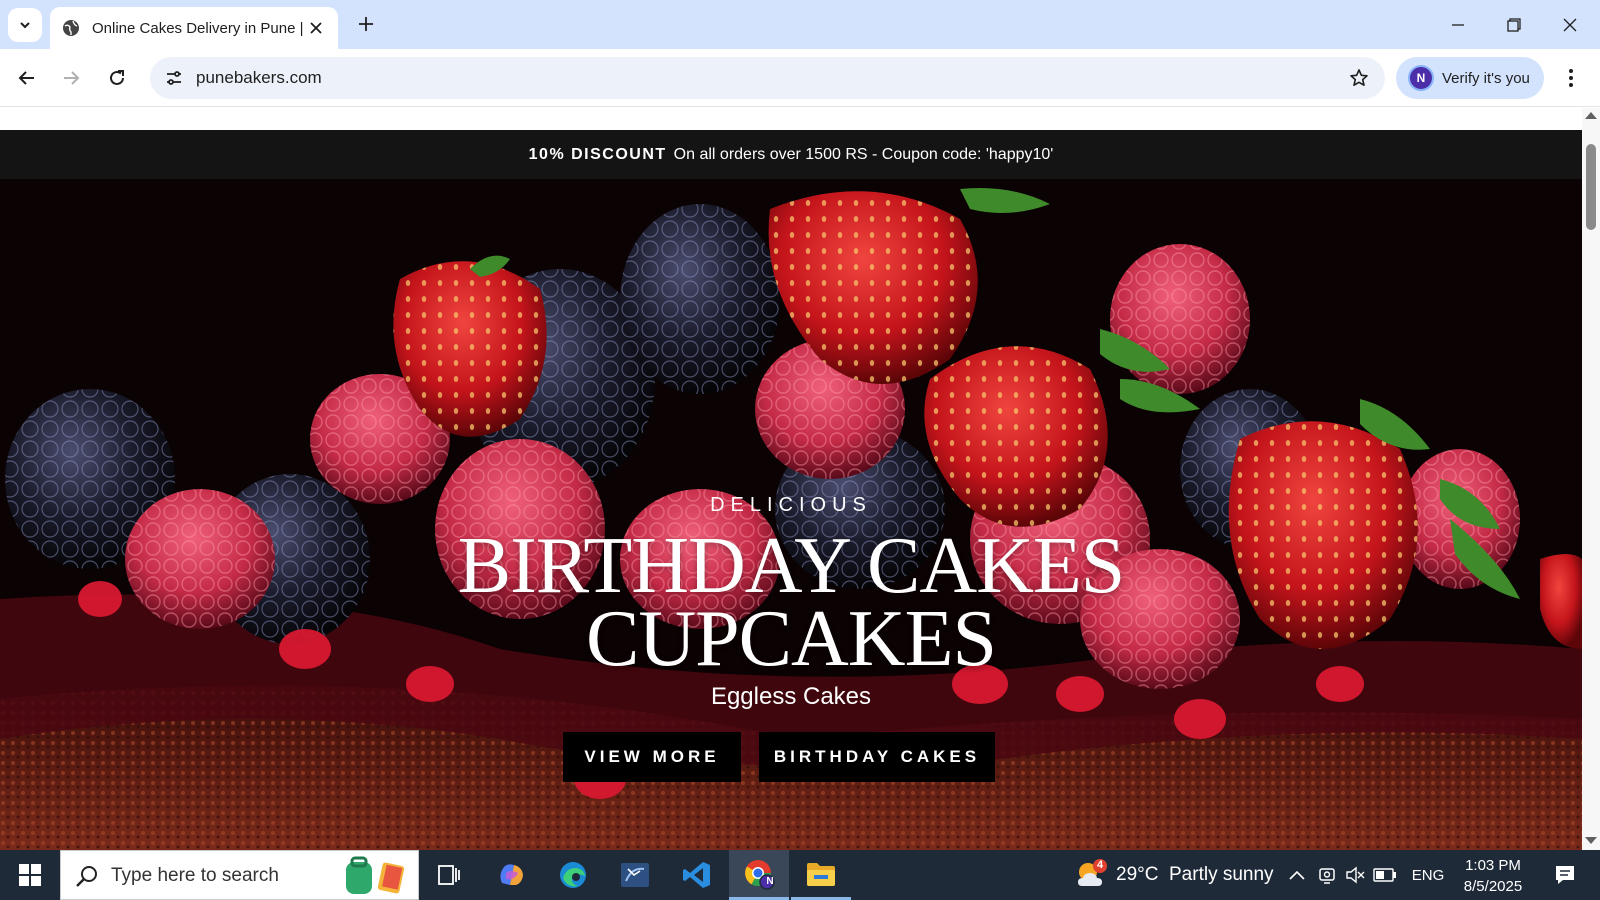 The image size is (1600, 900). I want to click on browser-tab-strip: Online Cakes Delivery in Pune |, so click(800, 24).